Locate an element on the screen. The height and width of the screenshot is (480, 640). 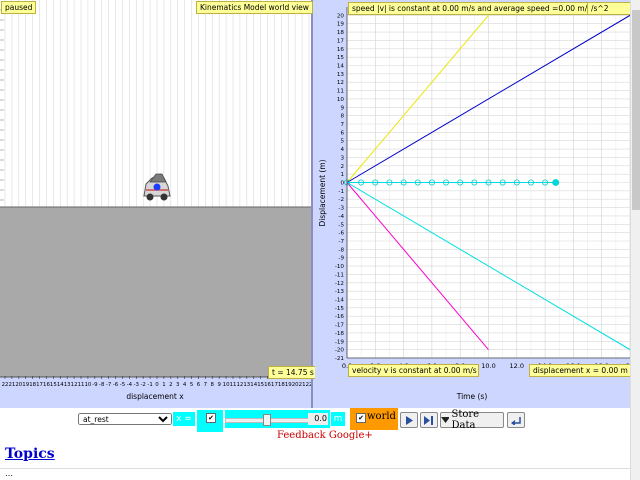
y-tick-label: -17 is located at coordinates (340, 326).